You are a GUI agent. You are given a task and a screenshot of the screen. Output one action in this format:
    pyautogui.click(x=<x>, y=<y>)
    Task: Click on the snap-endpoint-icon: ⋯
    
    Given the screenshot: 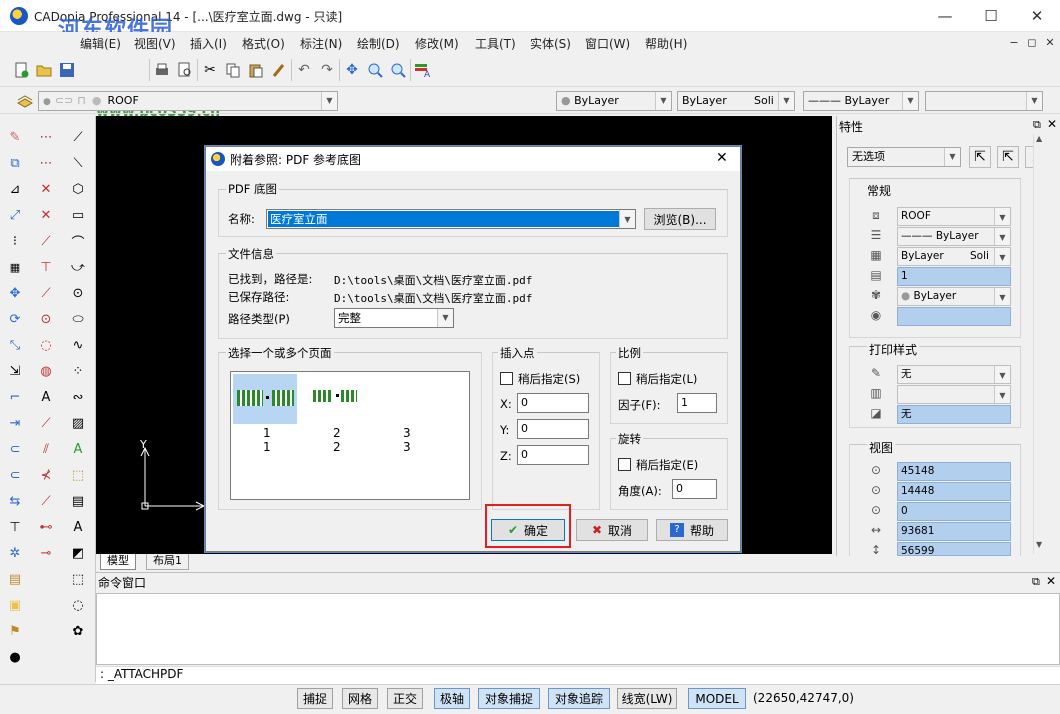 What is the action you would take?
    pyautogui.click(x=46, y=137)
    